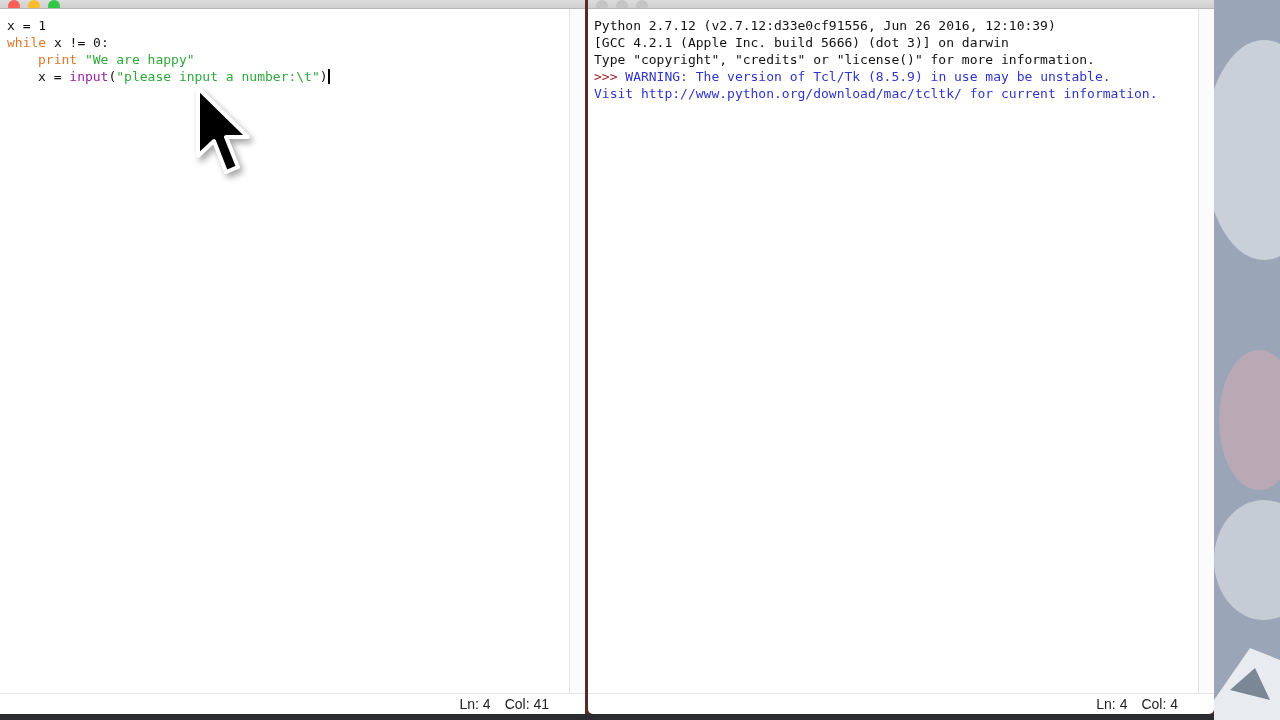 Image resolution: width=1280 pixels, height=720 pixels. What do you see at coordinates (526, 704) in the screenshot?
I see `column-number: Col: 41` at bounding box center [526, 704].